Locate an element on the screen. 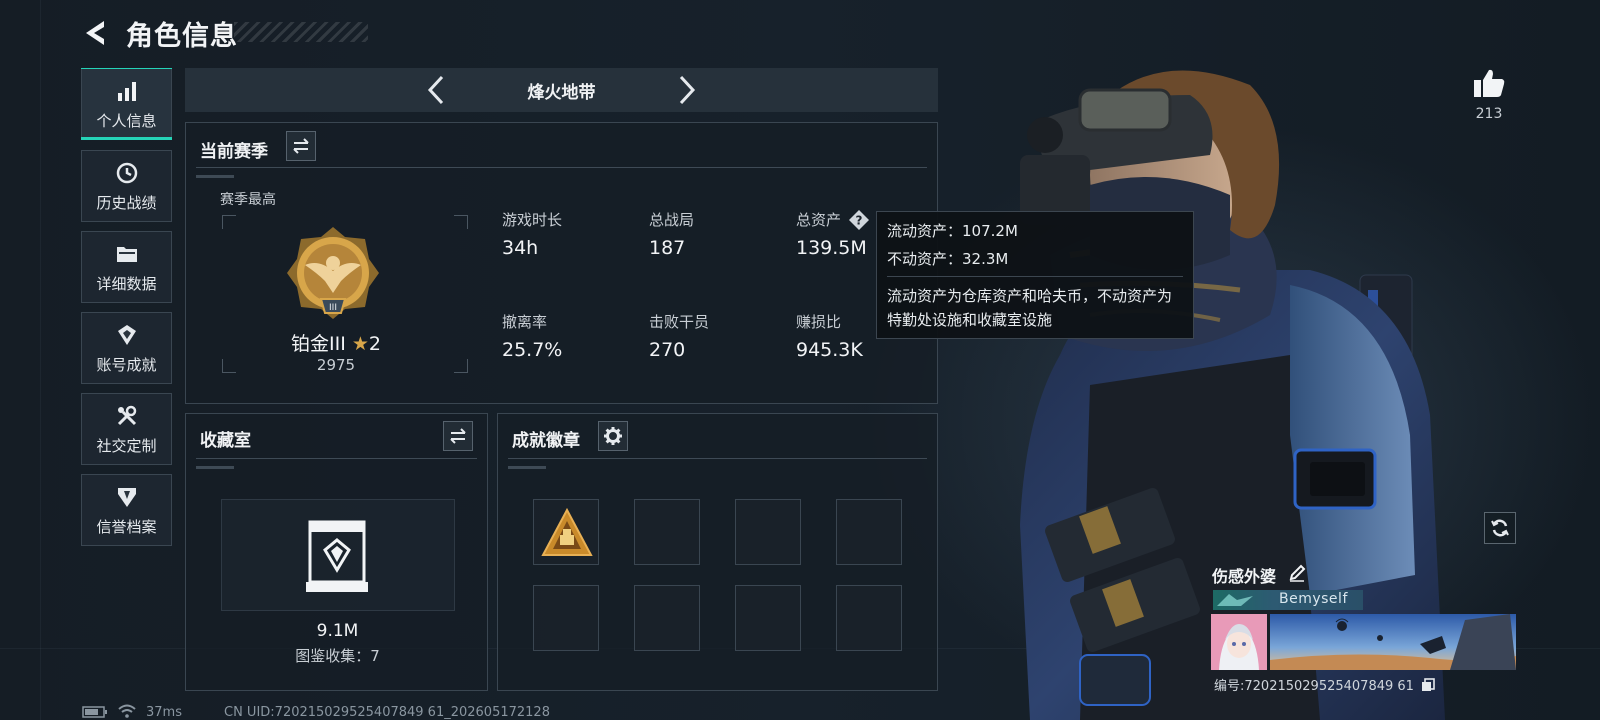 The image size is (1600, 720). star-icon: ★ is located at coordinates (360, 344).